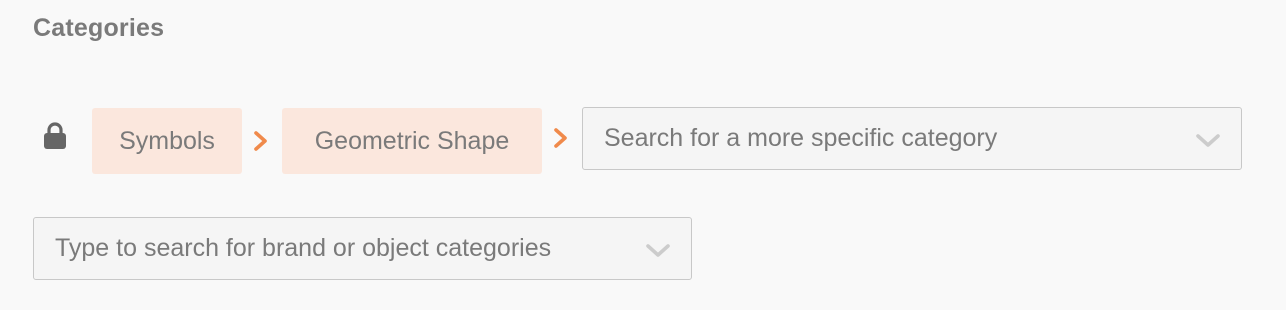  What do you see at coordinates (99, 28) in the screenshot?
I see `section-title: Categories` at bounding box center [99, 28].